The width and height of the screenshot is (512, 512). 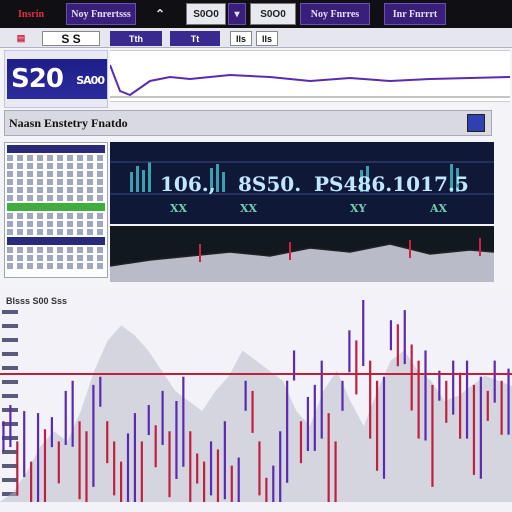 What do you see at coordinates (237, 14) in the screenshot?
I see `dropdown-icon: ▾` at bounding box center [237, 14].